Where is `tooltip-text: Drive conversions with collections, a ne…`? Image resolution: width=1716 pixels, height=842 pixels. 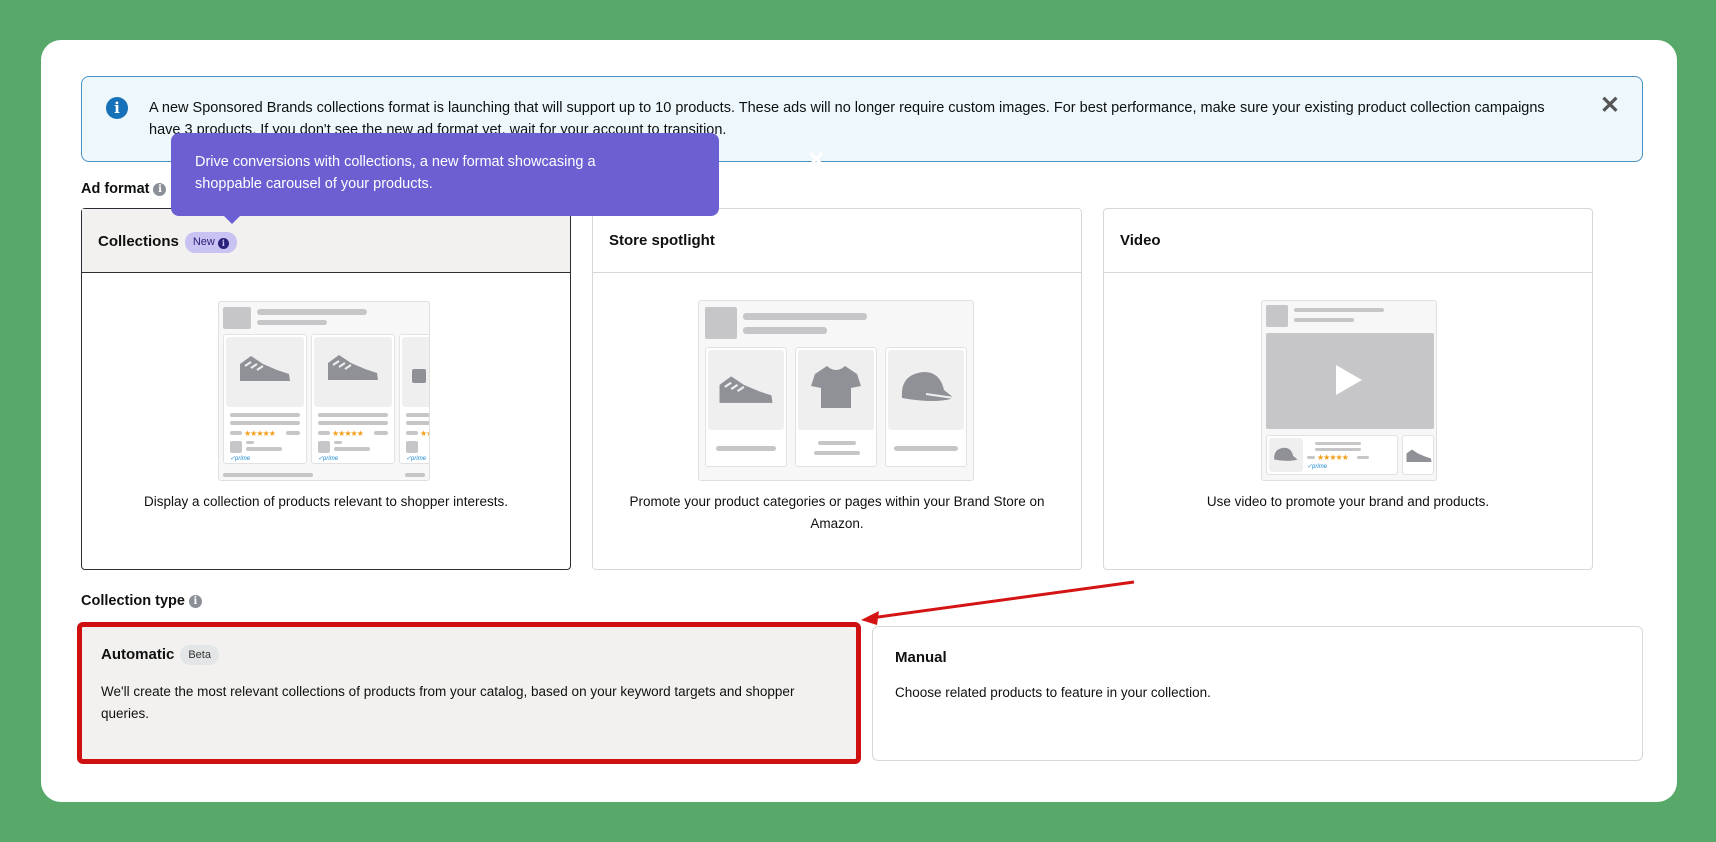 tooltip-text: Drive conversions with collections, a ne… is located at coordinates (395, 173).